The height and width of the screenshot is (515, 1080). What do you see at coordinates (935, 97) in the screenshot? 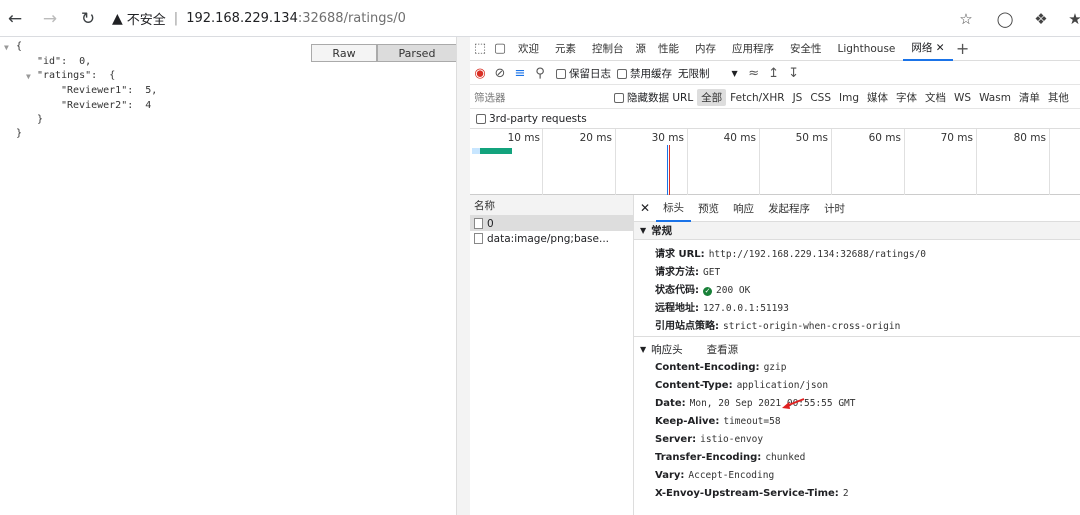
I see `filter-type-doc: 文档` at bounding box center [935, 97].